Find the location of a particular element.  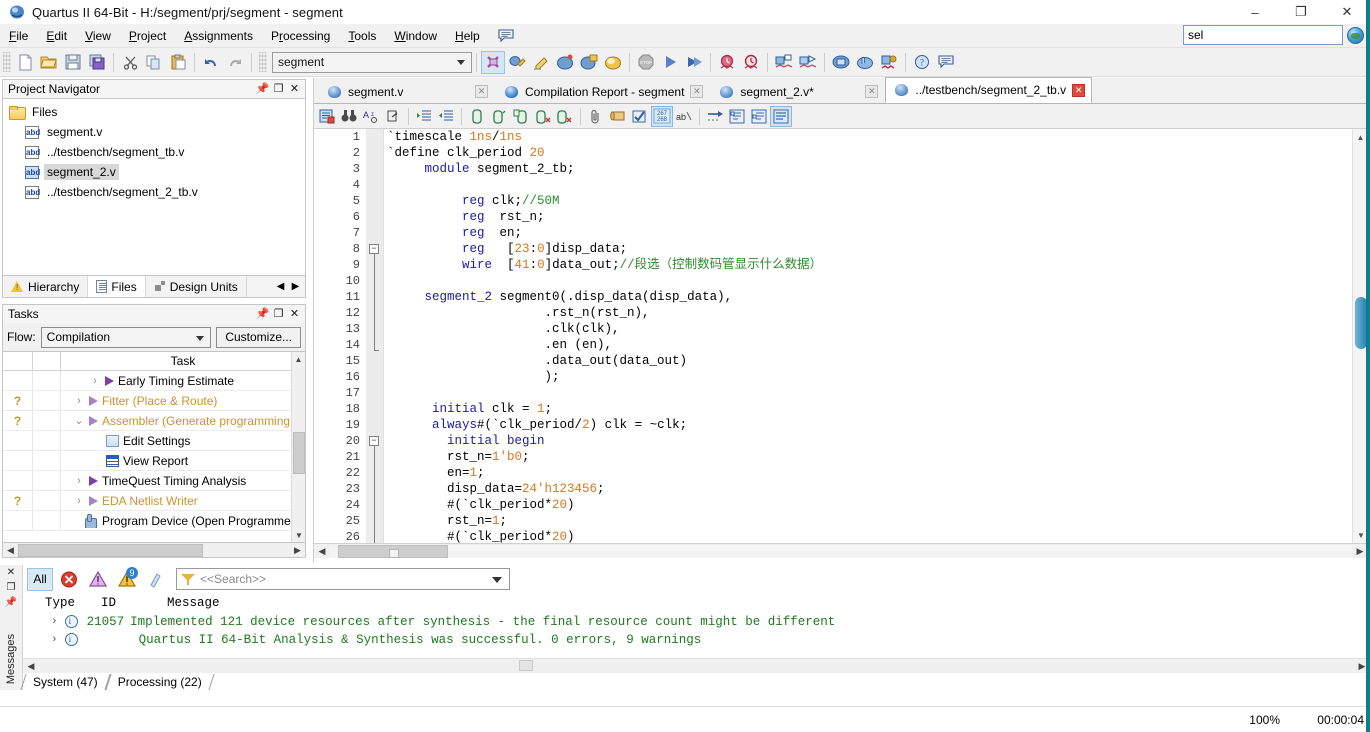

uncomment-lines-icon is located at coordinates (499, 116).